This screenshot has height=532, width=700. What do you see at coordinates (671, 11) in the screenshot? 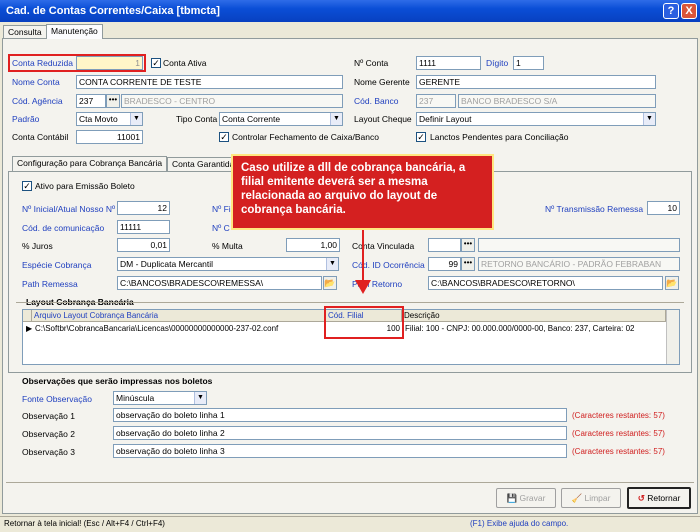
I see `help-button: ?` at bounding box center [671, 11].